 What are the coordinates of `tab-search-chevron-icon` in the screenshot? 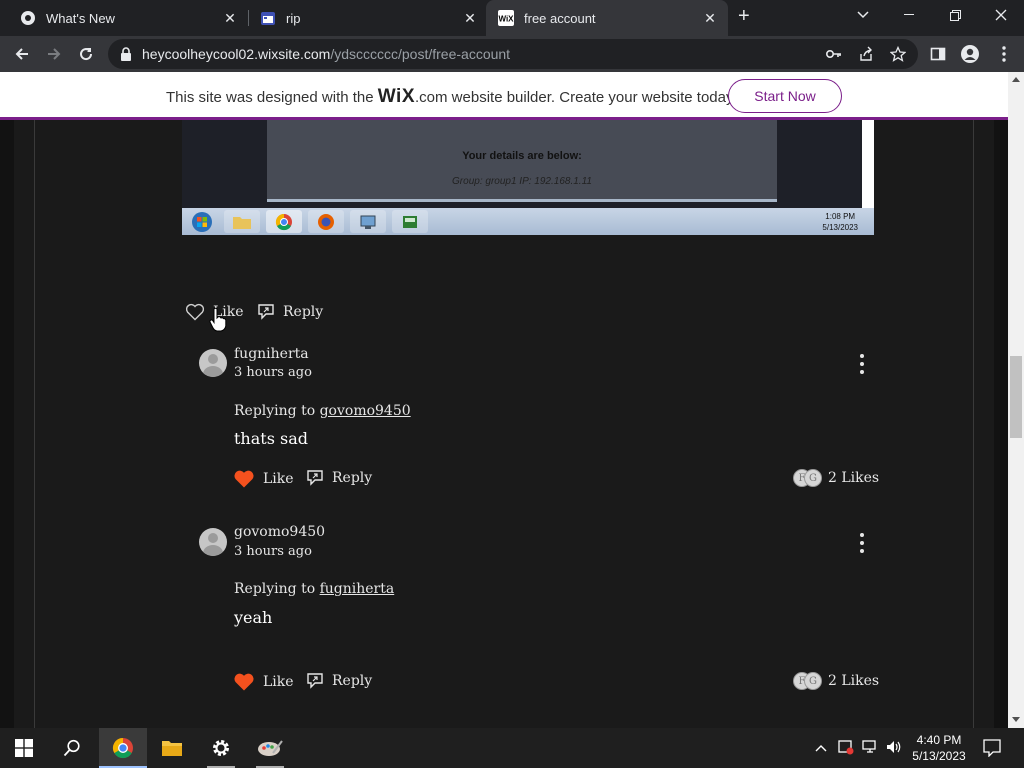 It's located at (863, 15).